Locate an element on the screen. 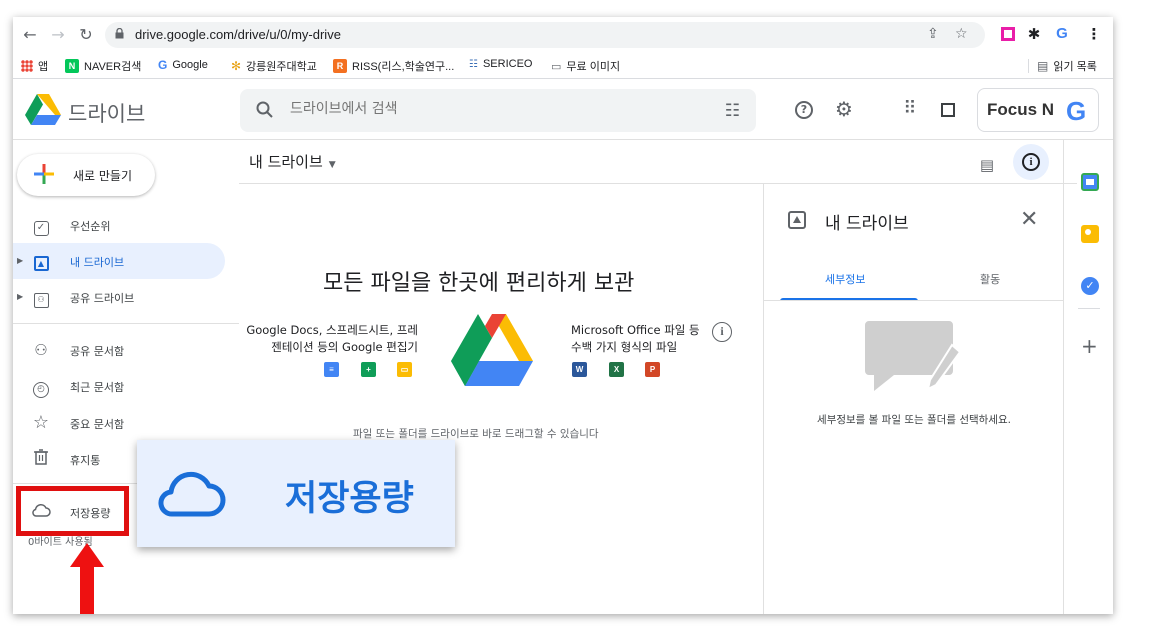 This screenshot has height=634, width=1157. share-icon: ⇪ is located at coordinates (933, 34).